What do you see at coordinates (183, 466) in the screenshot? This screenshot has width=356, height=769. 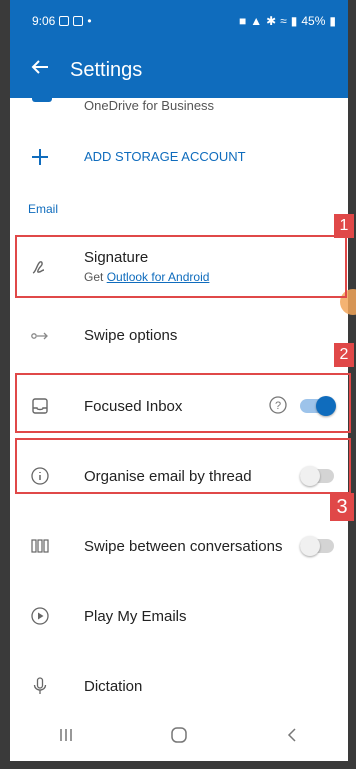 I see `annotation-box-organise-thread` at bounding box center [183, 466].